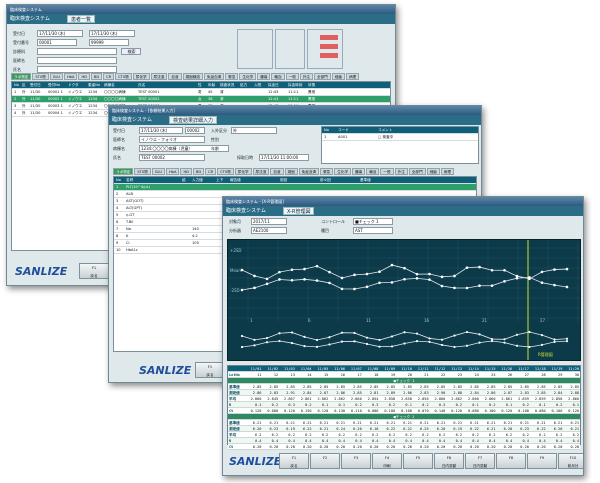  What do you see at coordinates (304, 368) in the screenshot?
I see `date-cell: 11/04` at bounding box center [304, 368].